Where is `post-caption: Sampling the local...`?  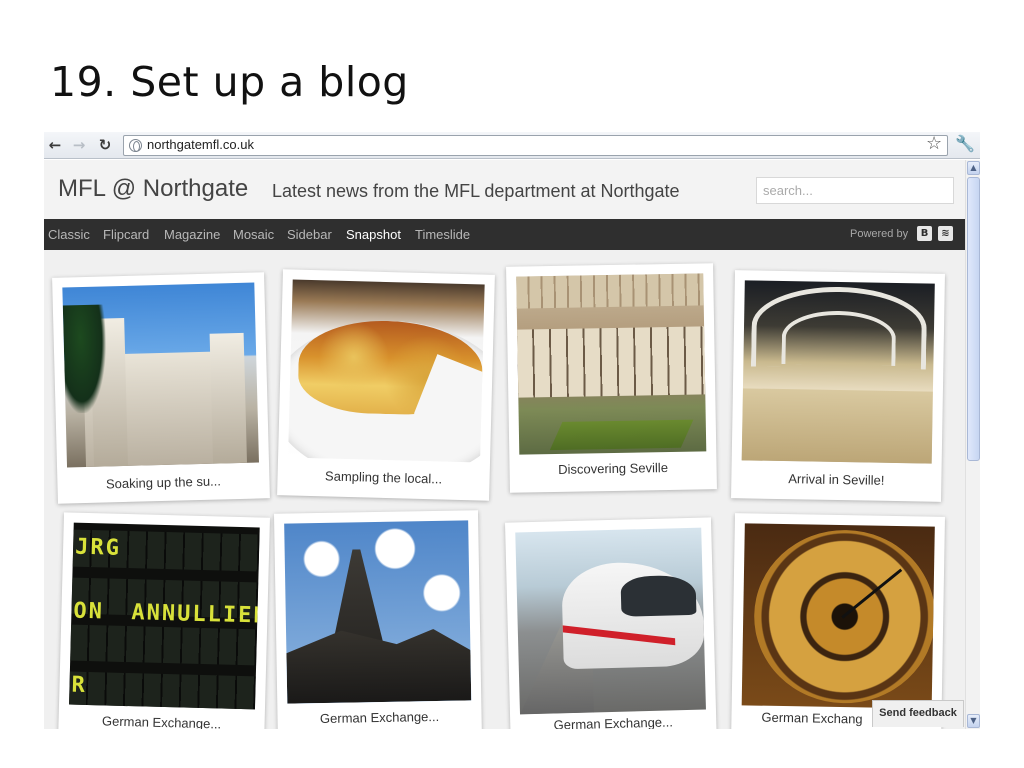 post-caption: Sampling the local... is located at coordinates (383, 477).